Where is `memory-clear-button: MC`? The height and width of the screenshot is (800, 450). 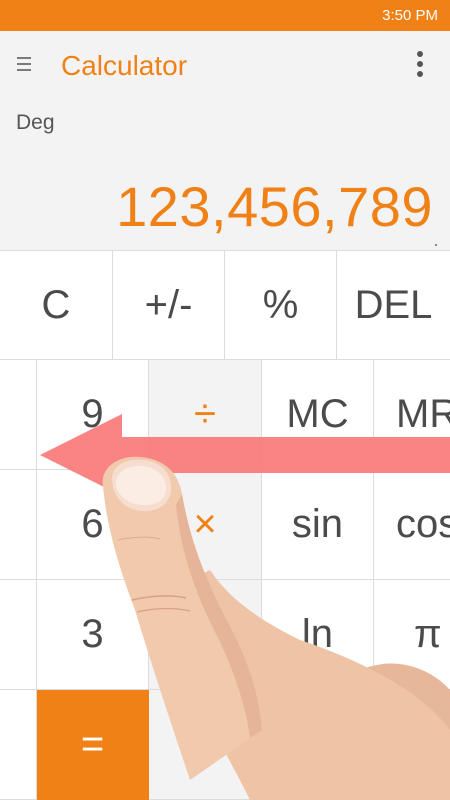
memory-clear-button: MC is located at coordinates (318, 415).